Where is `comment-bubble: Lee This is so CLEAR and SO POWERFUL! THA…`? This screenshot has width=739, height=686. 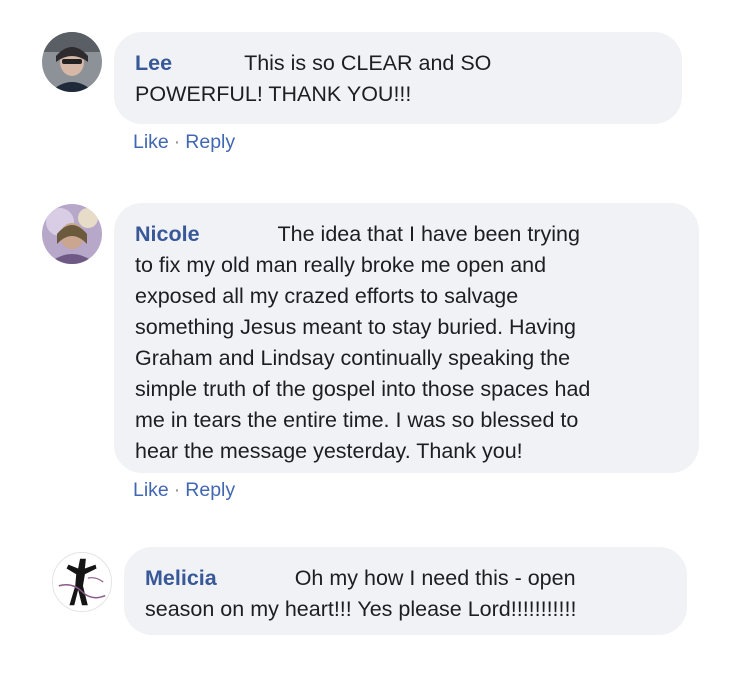 comment-bubble: Lee This is so CLEAR and SO POWERFUL! THA… is located at coordinates (398, 78).